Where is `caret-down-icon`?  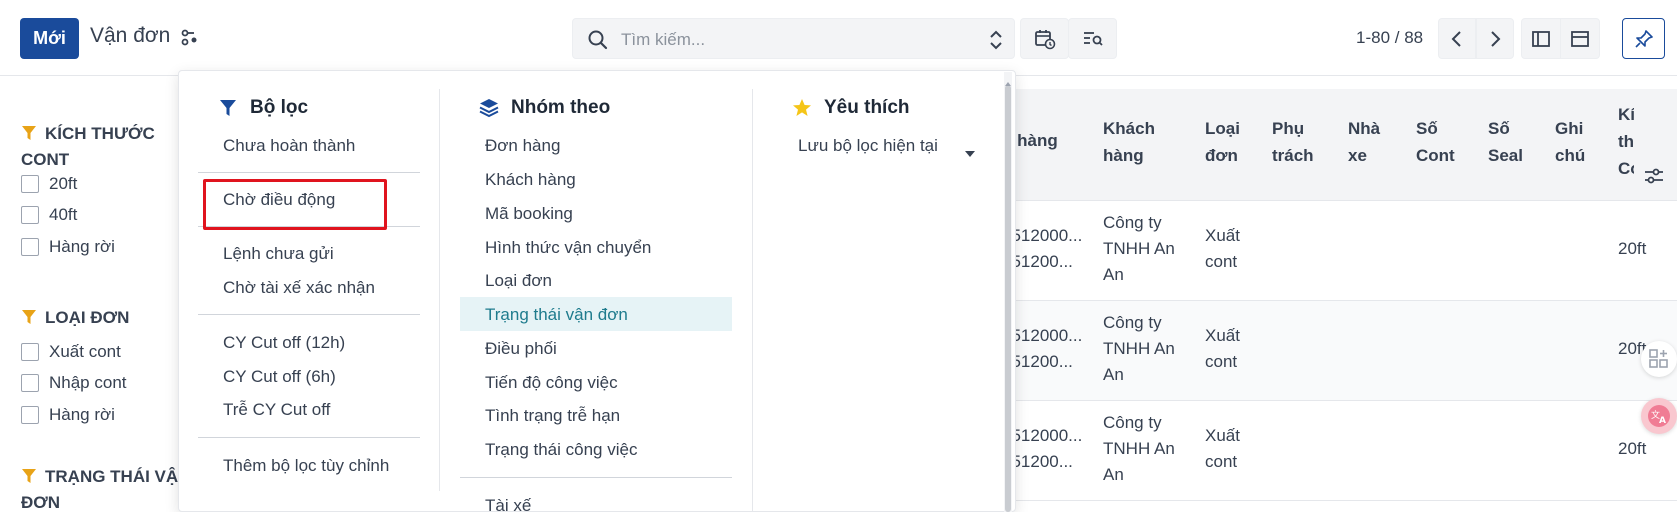 caret-down-icon is located at coordinates (970, 150).